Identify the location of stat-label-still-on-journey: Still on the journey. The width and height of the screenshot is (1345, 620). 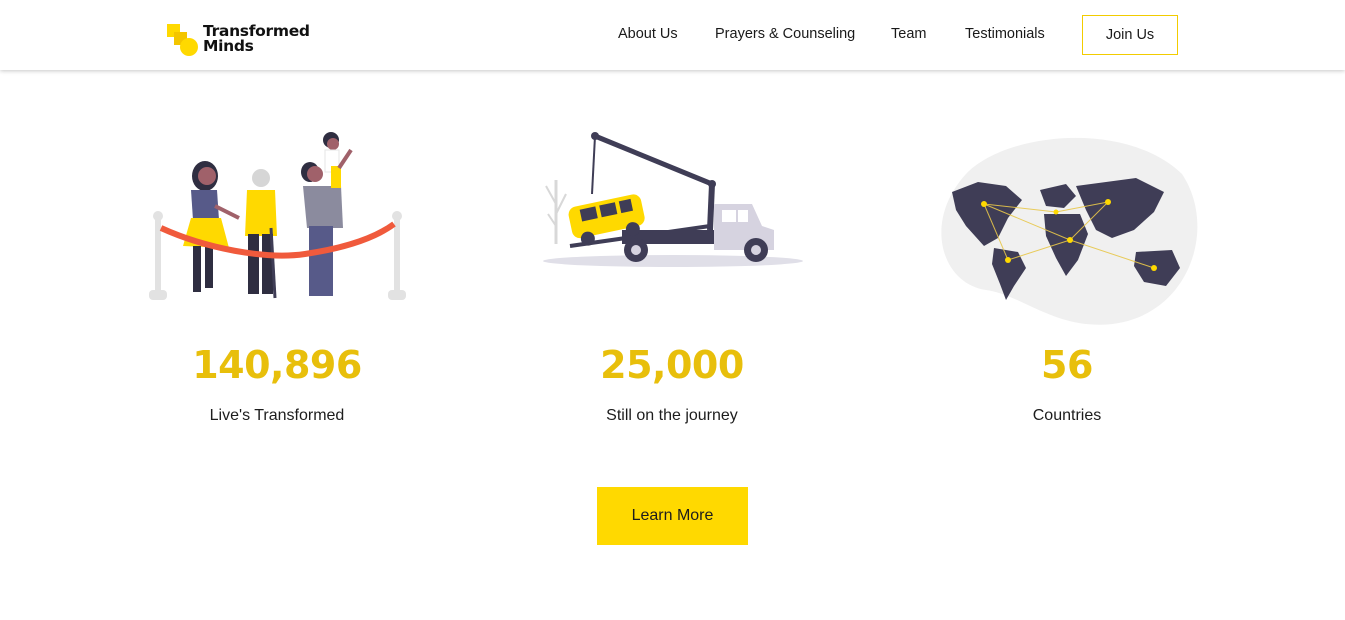
(672, 415).